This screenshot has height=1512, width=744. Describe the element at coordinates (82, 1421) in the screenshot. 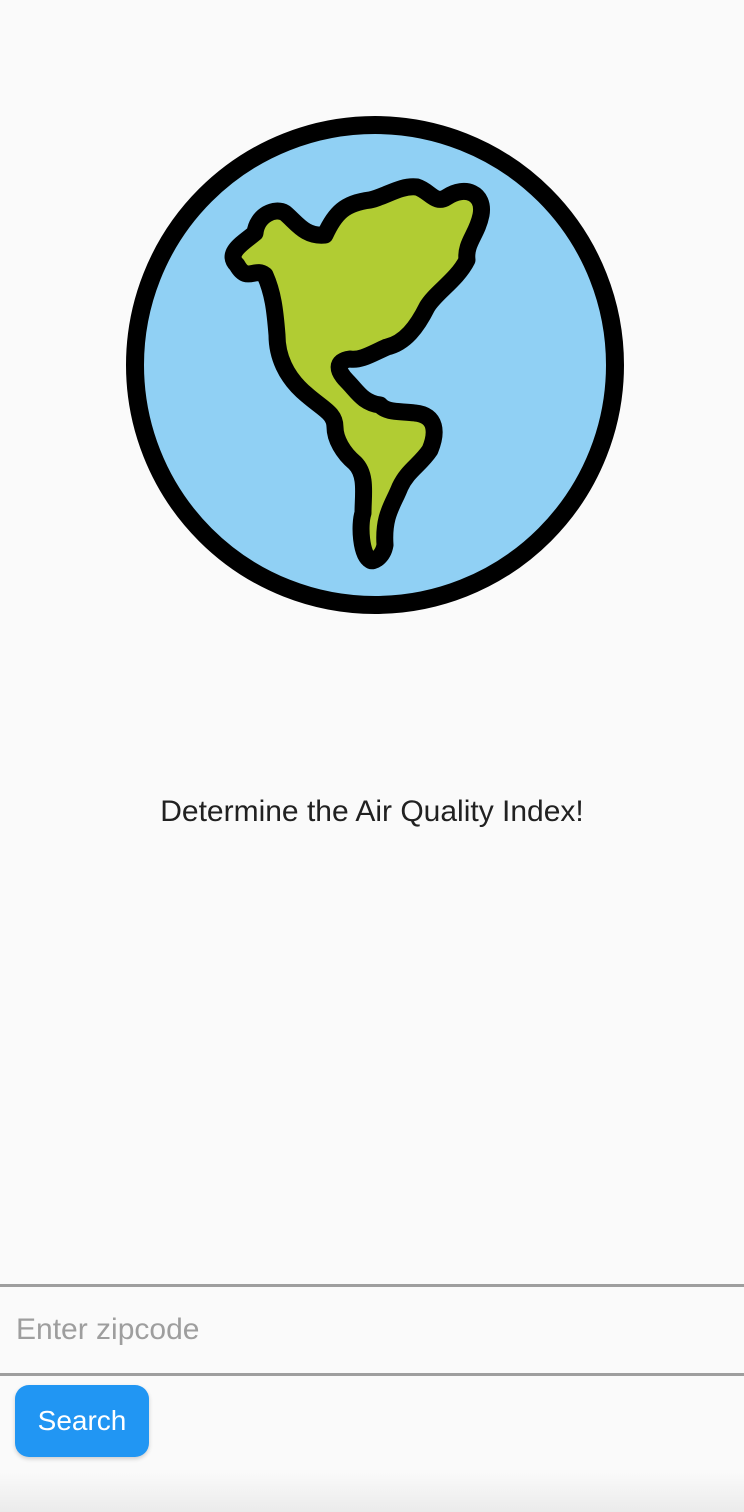

I see `search-button: Search` at that location.